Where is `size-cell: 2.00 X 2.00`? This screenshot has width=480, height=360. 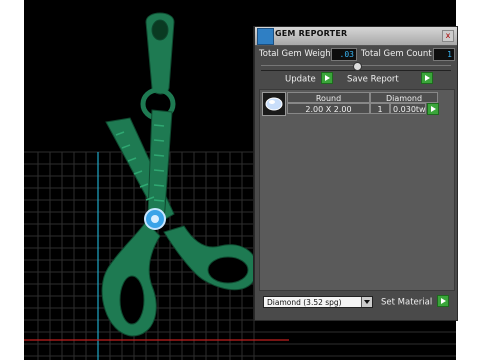 size-cell: 2.00 X 2.00 is located at coordinates (328, 108).